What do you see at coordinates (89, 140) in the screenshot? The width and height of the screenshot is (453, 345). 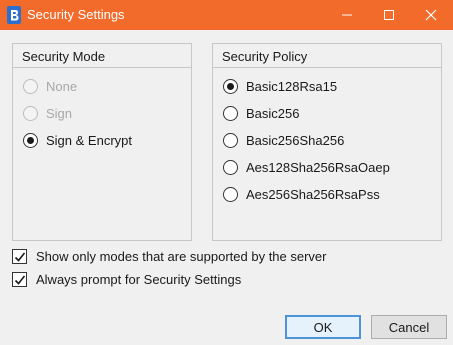 I see `mode-option-label: Sign & Encrypt` at bounding box center [89, 140].